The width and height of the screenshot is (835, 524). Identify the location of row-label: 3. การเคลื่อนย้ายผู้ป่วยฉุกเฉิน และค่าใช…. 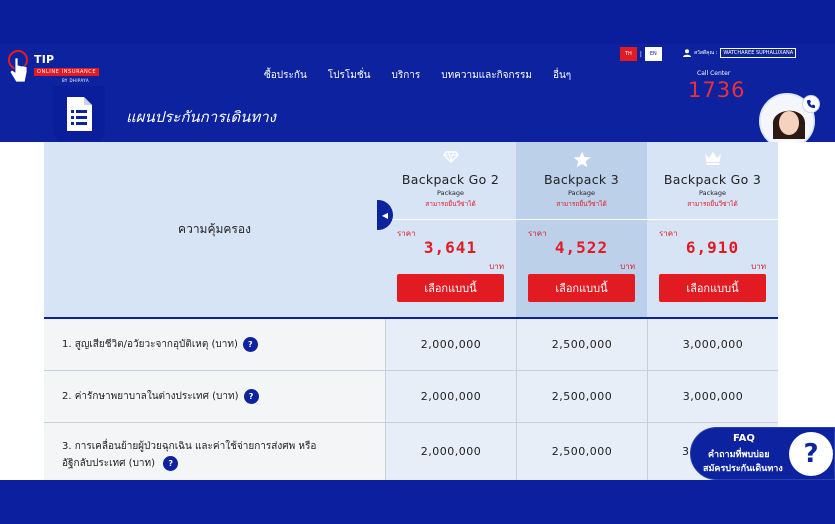
(214, 451).